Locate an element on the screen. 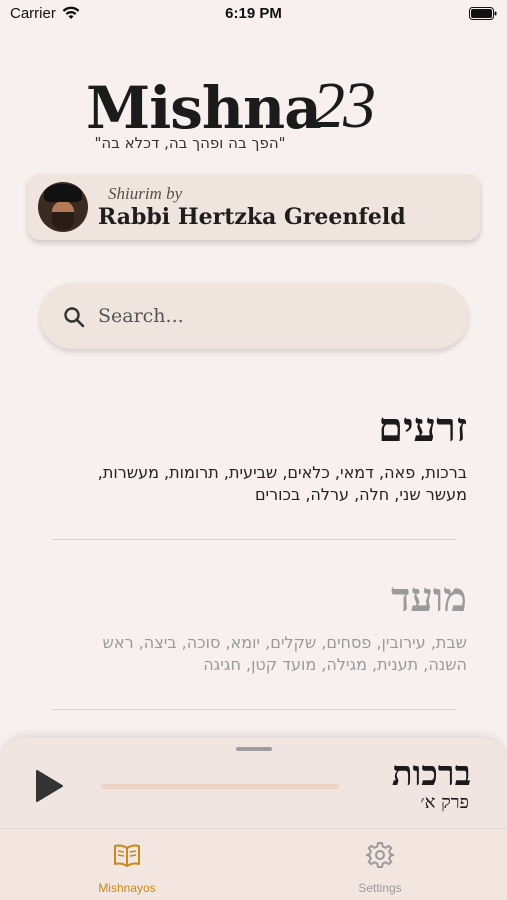  avatar is located at coordinates (63, 207).